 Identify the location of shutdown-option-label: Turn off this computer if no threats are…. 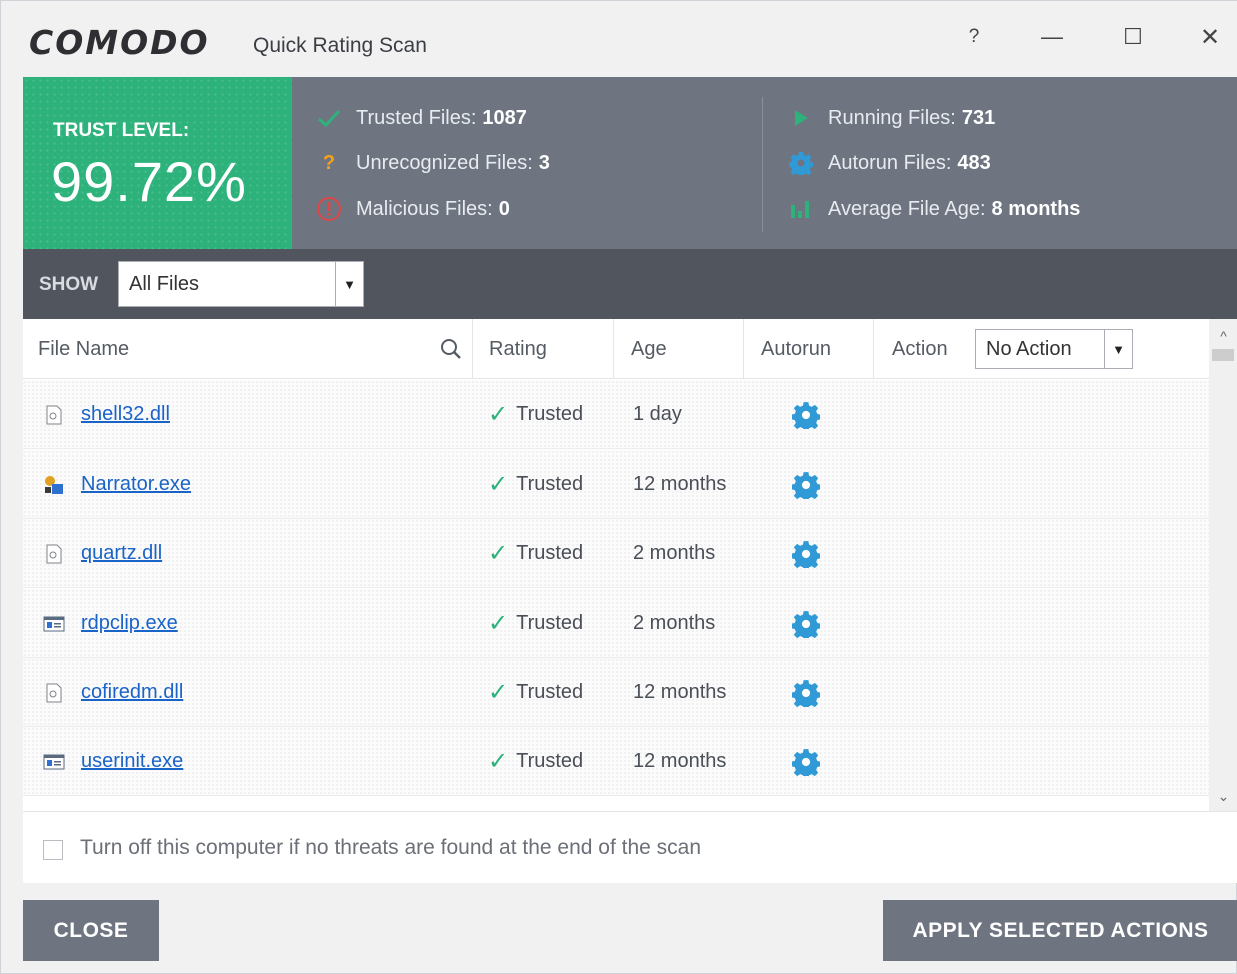
(390, 848).